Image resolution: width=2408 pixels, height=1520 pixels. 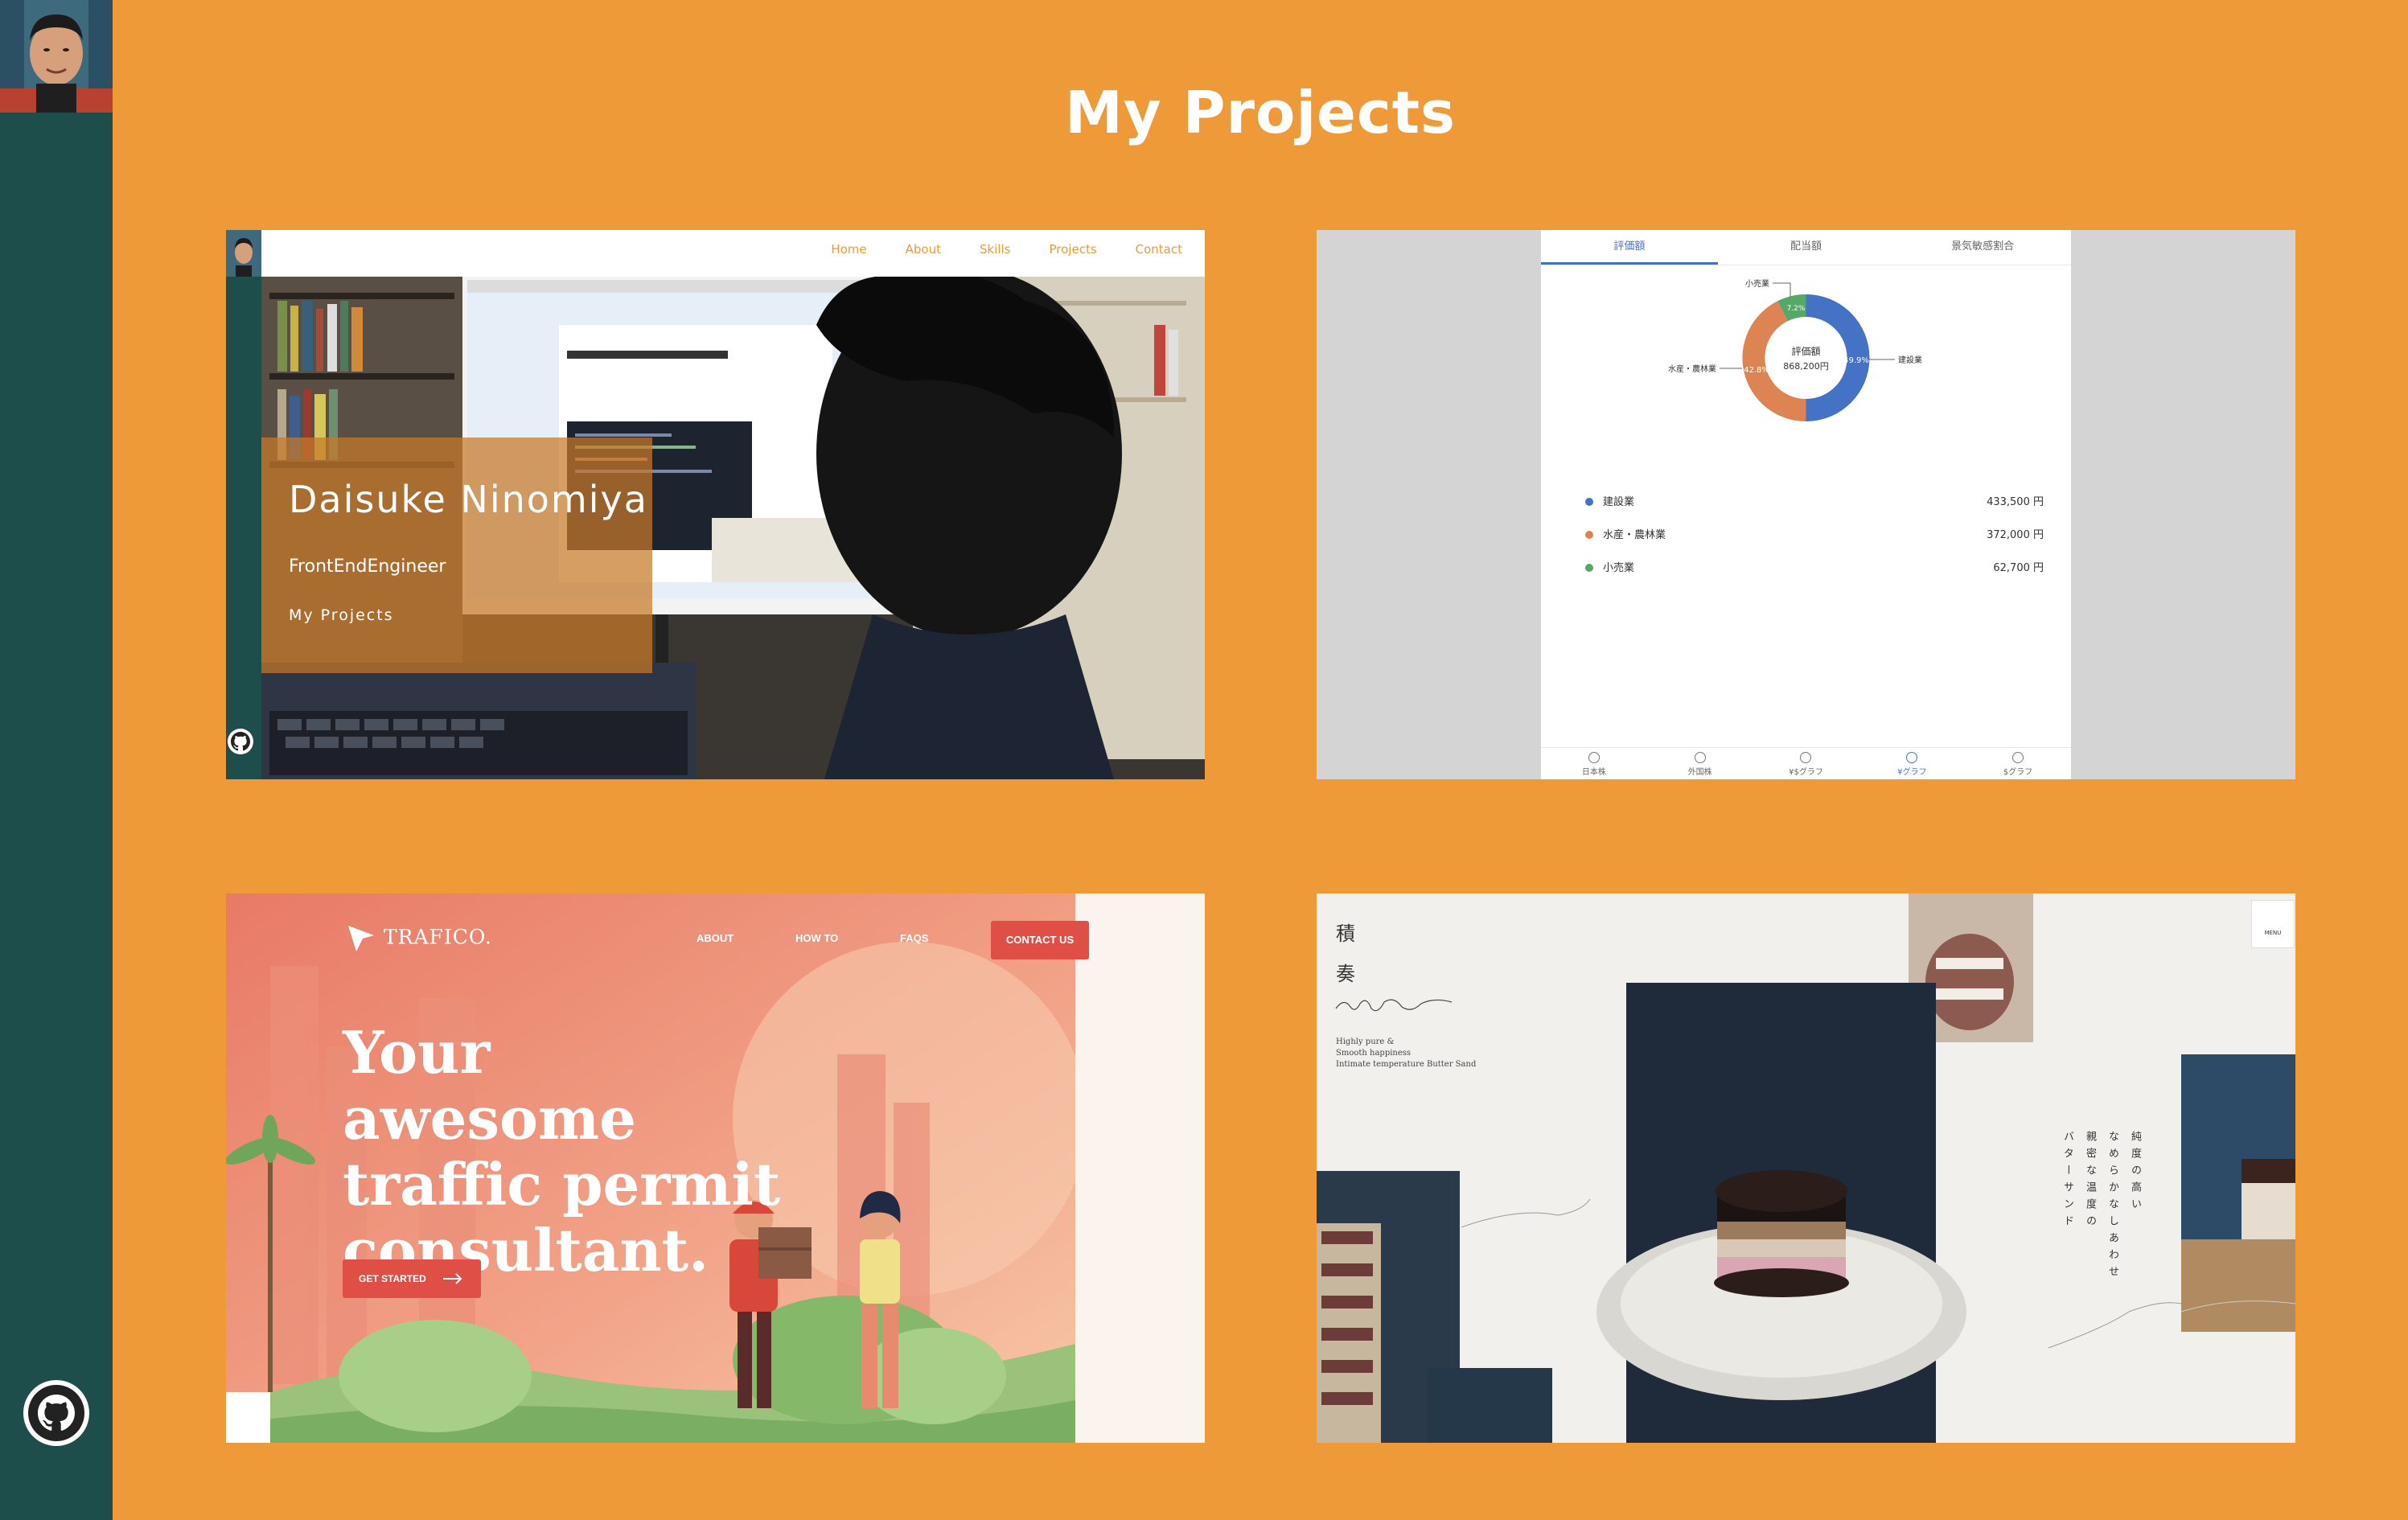 What do you see at coordinates (1629, 247) in the screenshot?
I see `tab-valuation: 評価額` at bounding box center [1629, 247].